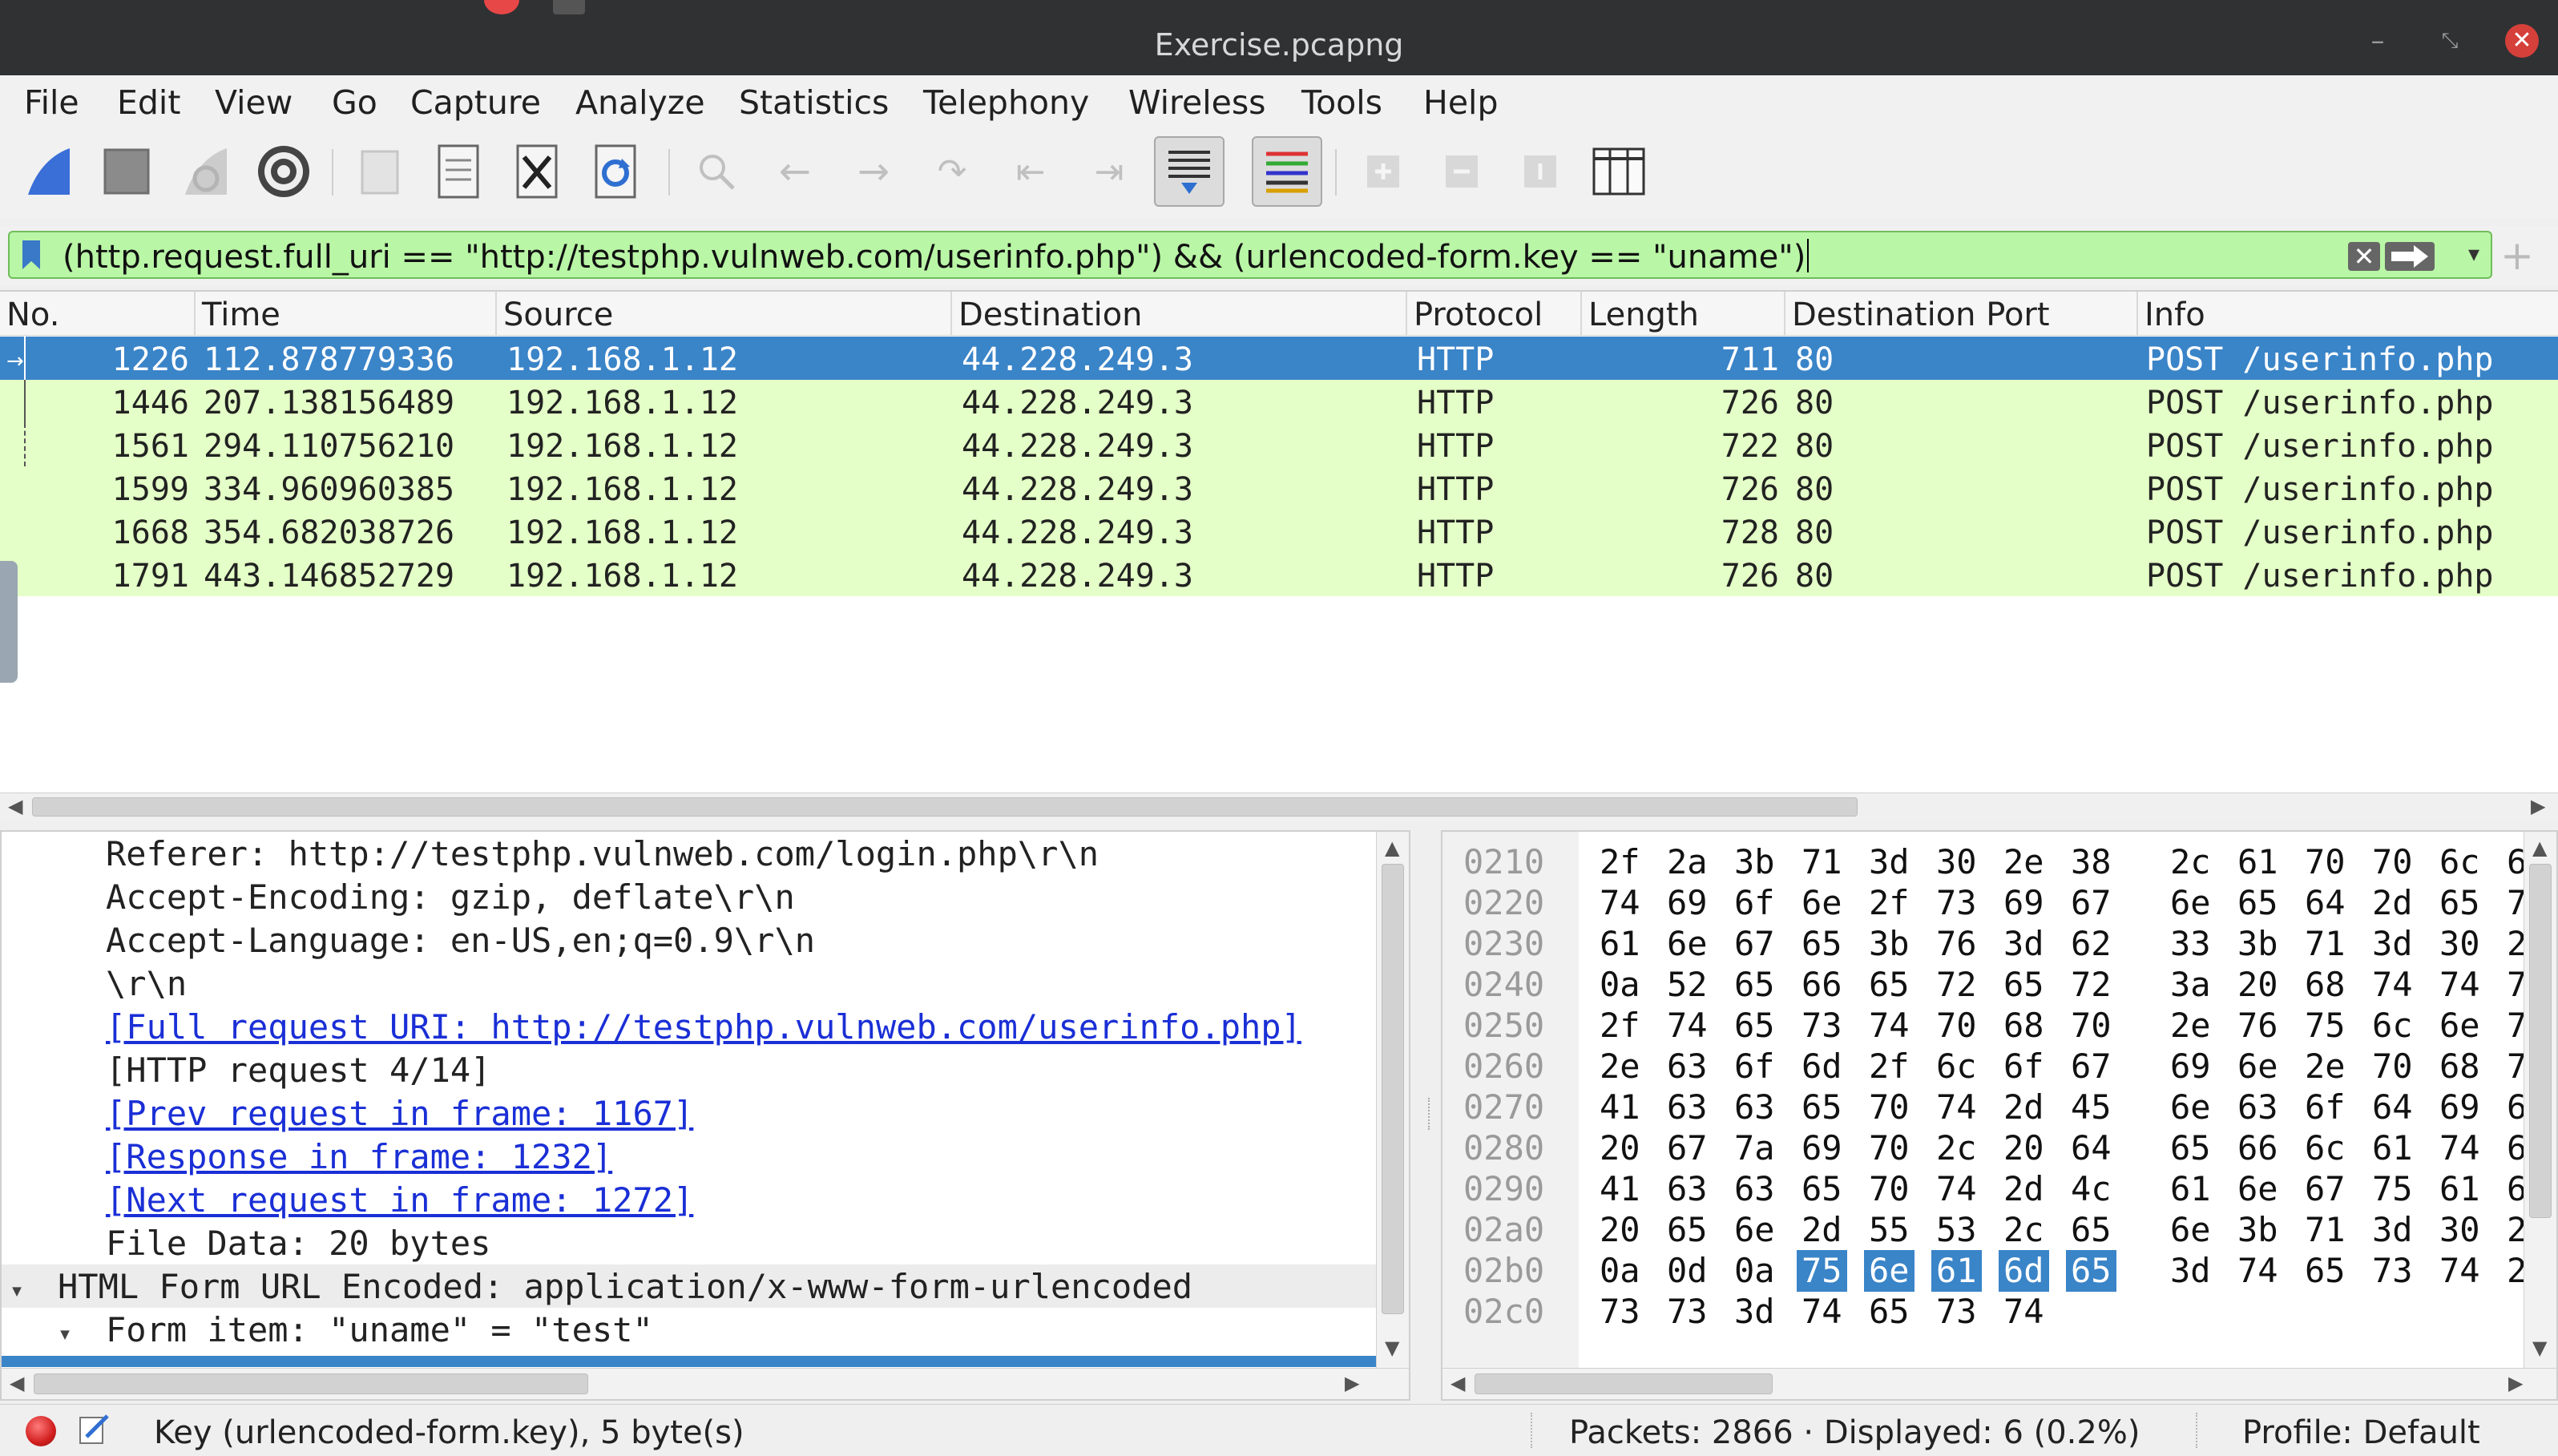 This screenshot has height=1456, width=2558. What do you see at coordinates (1540, 171) in the screenshot?
I see `normal-size-icon` at bounding box center [1540, 171].